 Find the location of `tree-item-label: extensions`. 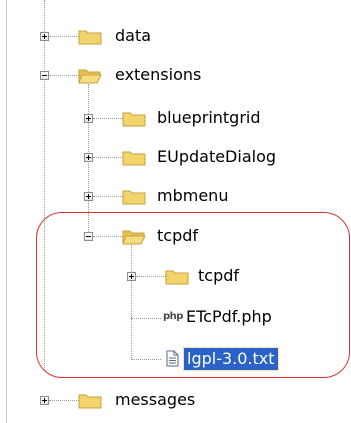

tree-item-label: extensions is located at coordinates (158, 75).